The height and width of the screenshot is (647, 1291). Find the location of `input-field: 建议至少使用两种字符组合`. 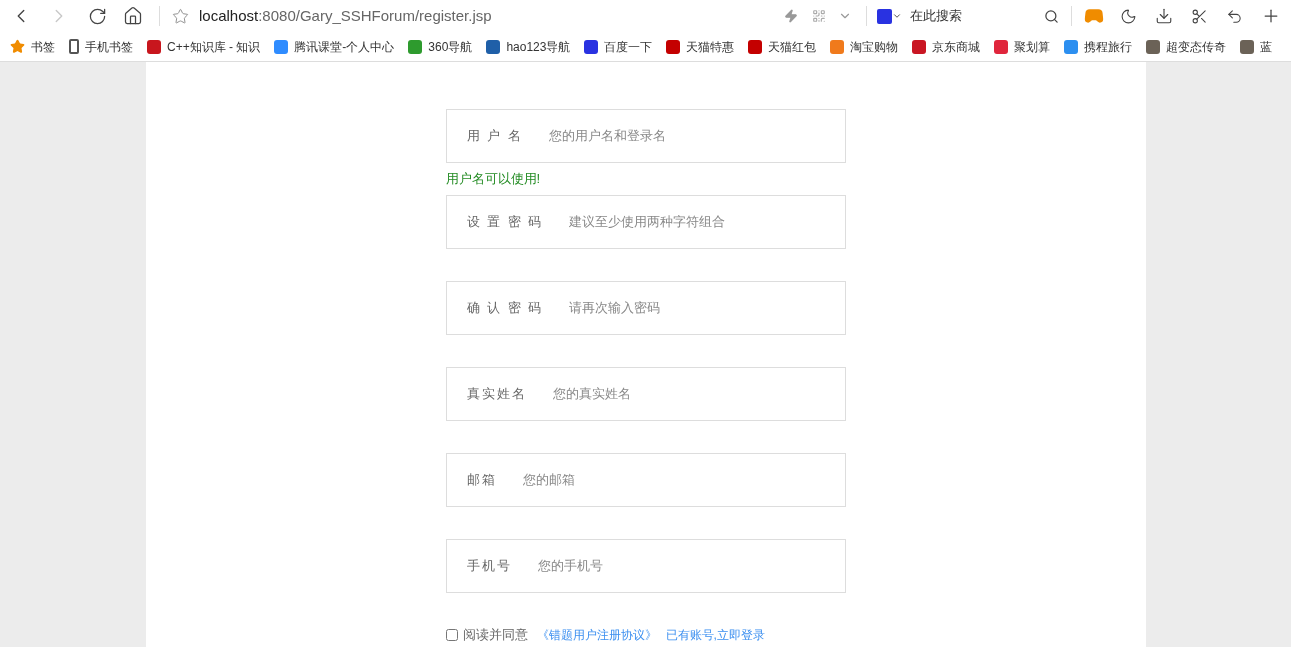

input-field: 建议至少使用两种字符组合 is located at coordinates (697, 222).